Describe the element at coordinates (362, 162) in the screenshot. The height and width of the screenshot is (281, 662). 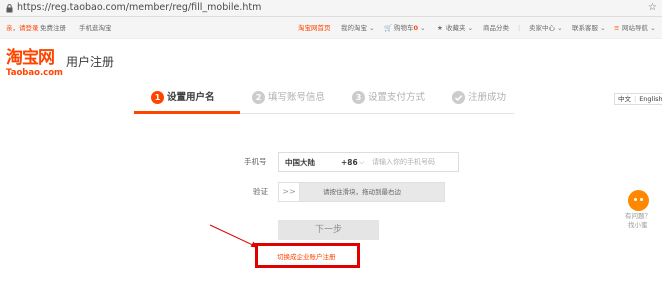
I see `chevron-down-icon: ⌵` at that location.